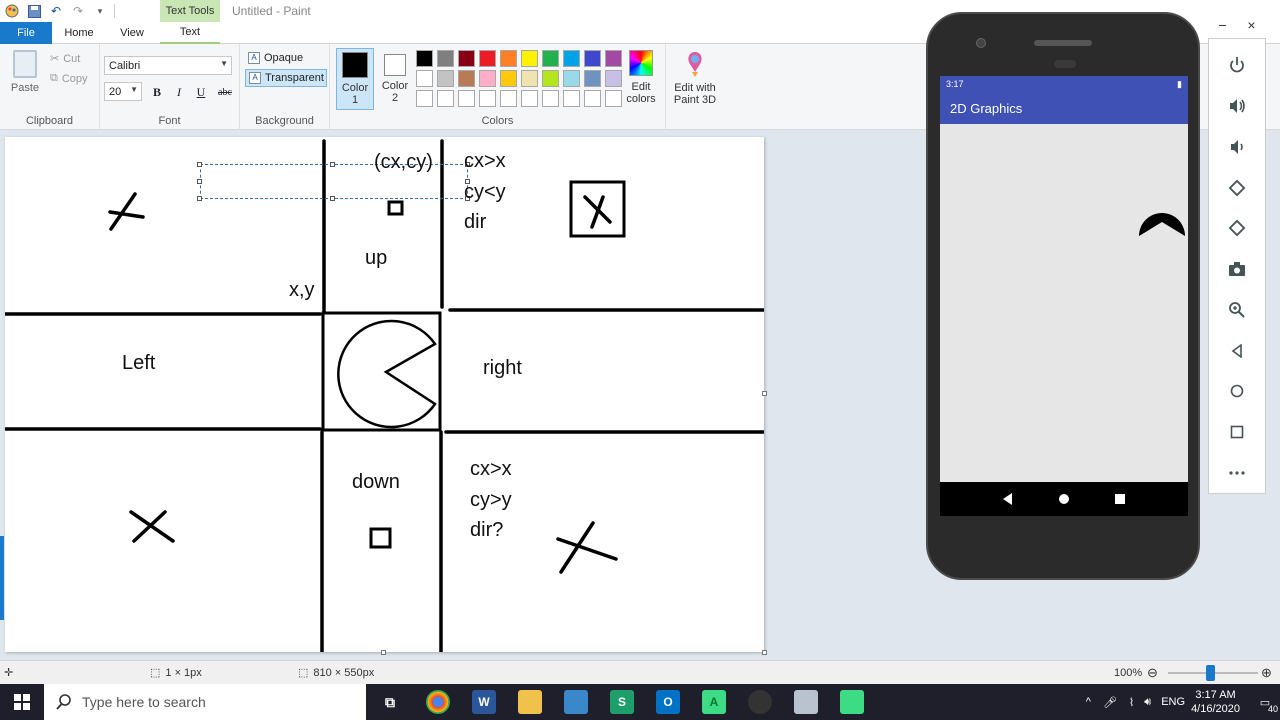 This screenshot has height=720, width=1280. Describe the element at coordinates (1237, 146) in the screenshot. I see `volume-down-icon` at that location.